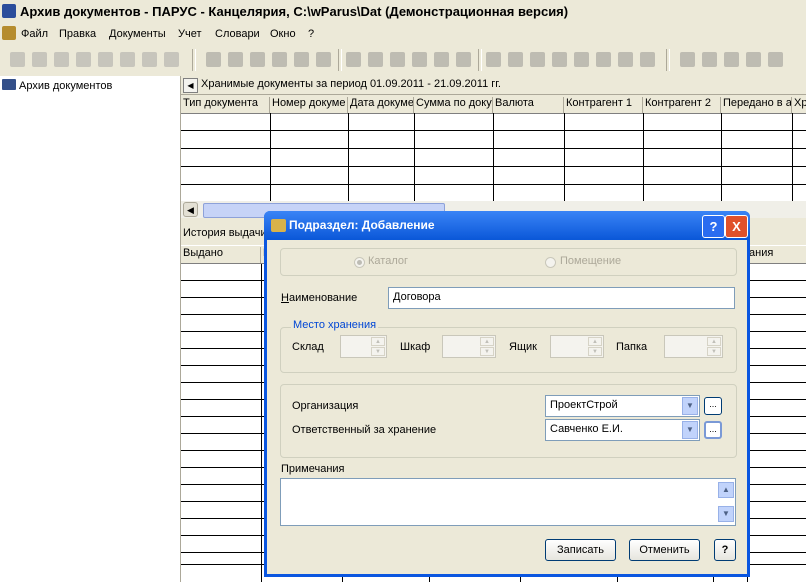  What do you see at coordinates (127, 59) in the screenshot?
I see `search-icon` at bounding box center [127, 59].